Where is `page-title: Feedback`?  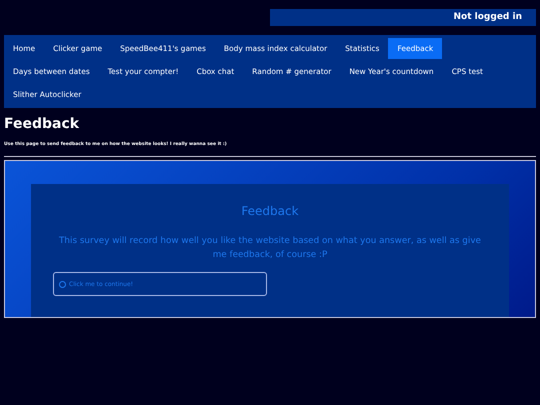
page-title: Feedback is located at coordinates (42, 124).